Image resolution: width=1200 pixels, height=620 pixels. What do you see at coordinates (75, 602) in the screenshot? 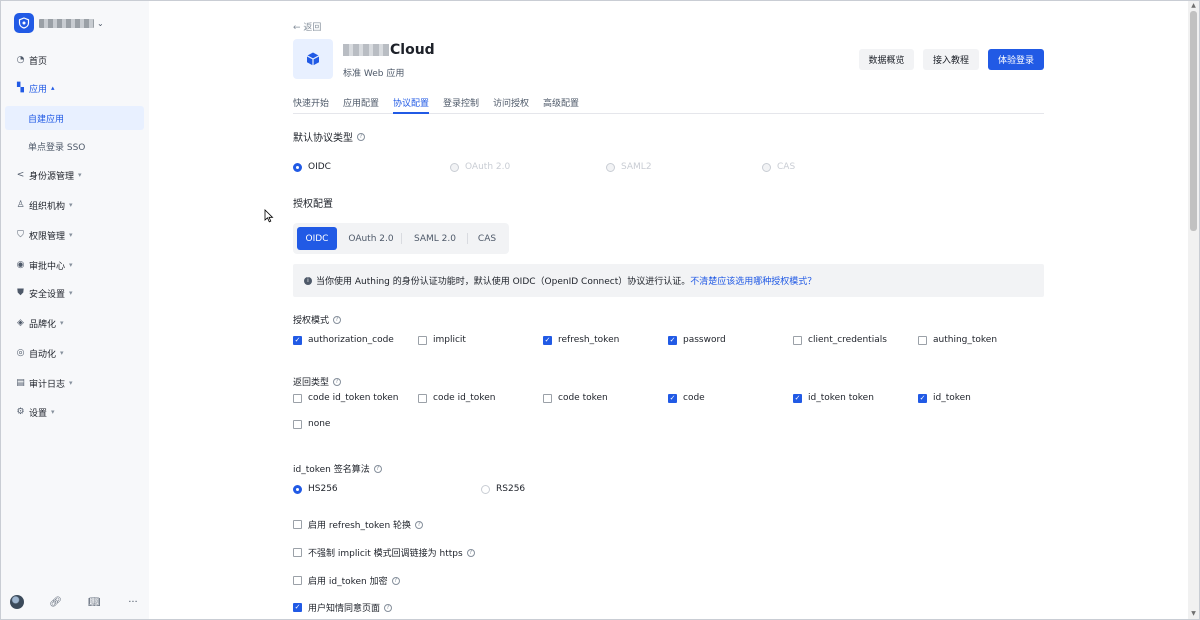
I see `sidebar-footer: 🔗︎ 📖︎ ···` at bounding box center [75, 602].